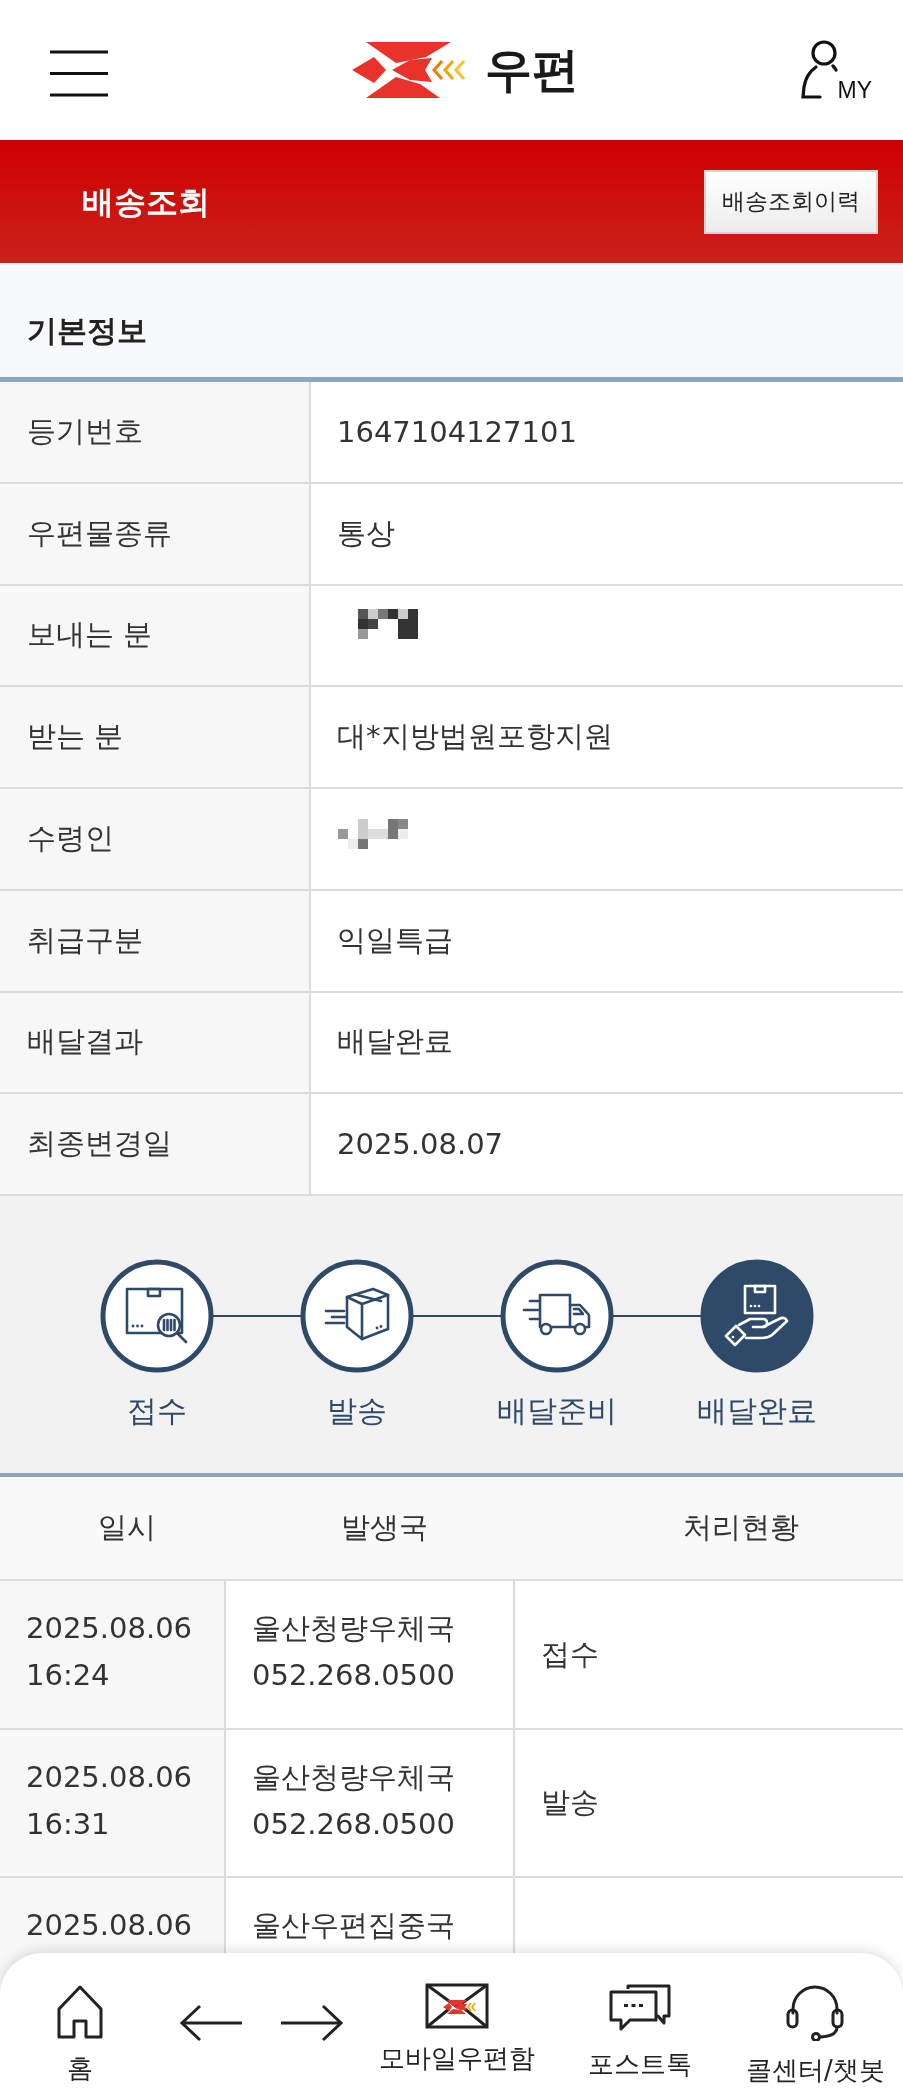  Describe the element at coordinates (155, 1042) in the screenshot. I see `field-label: 배달결과` at that location.